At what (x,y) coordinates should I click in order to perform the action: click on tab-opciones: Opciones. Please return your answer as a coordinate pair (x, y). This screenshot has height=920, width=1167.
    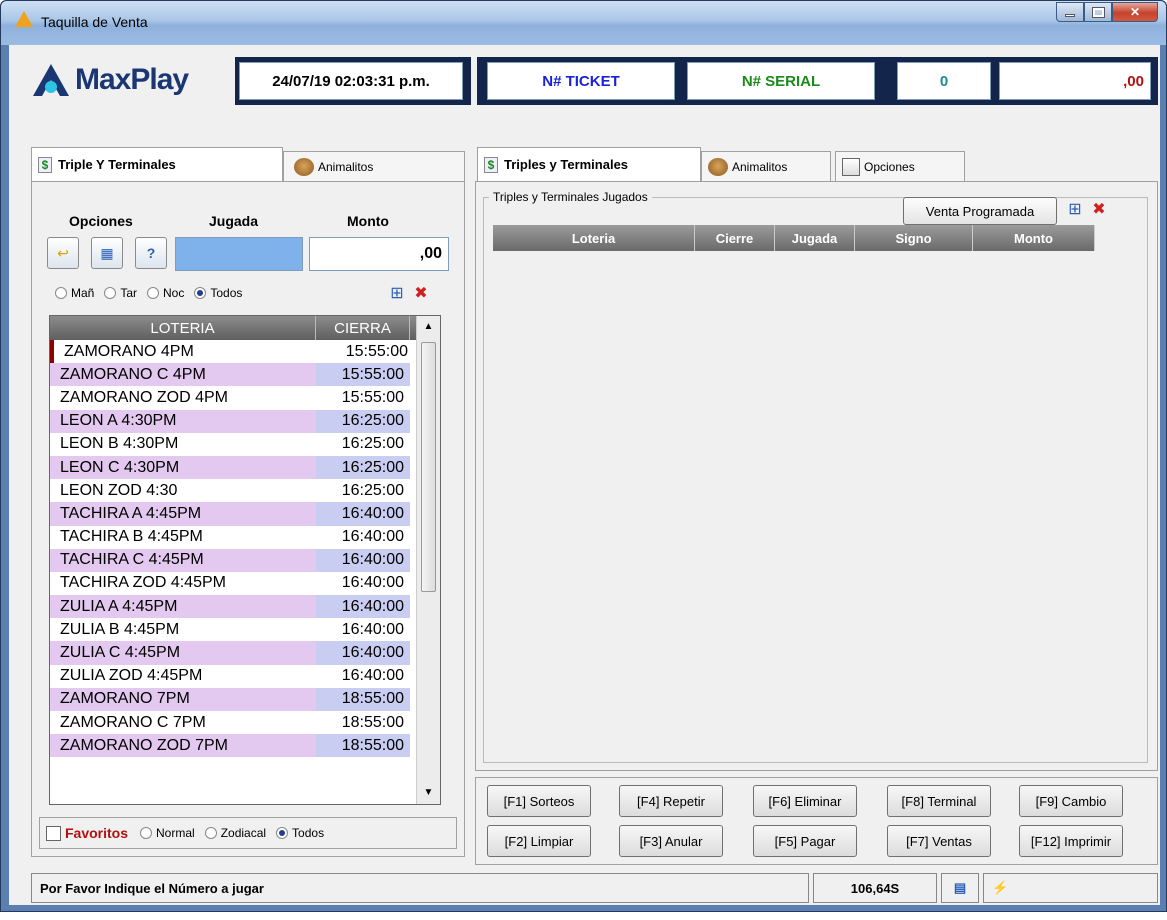
    Looking at the image, I should click on (900, 166).